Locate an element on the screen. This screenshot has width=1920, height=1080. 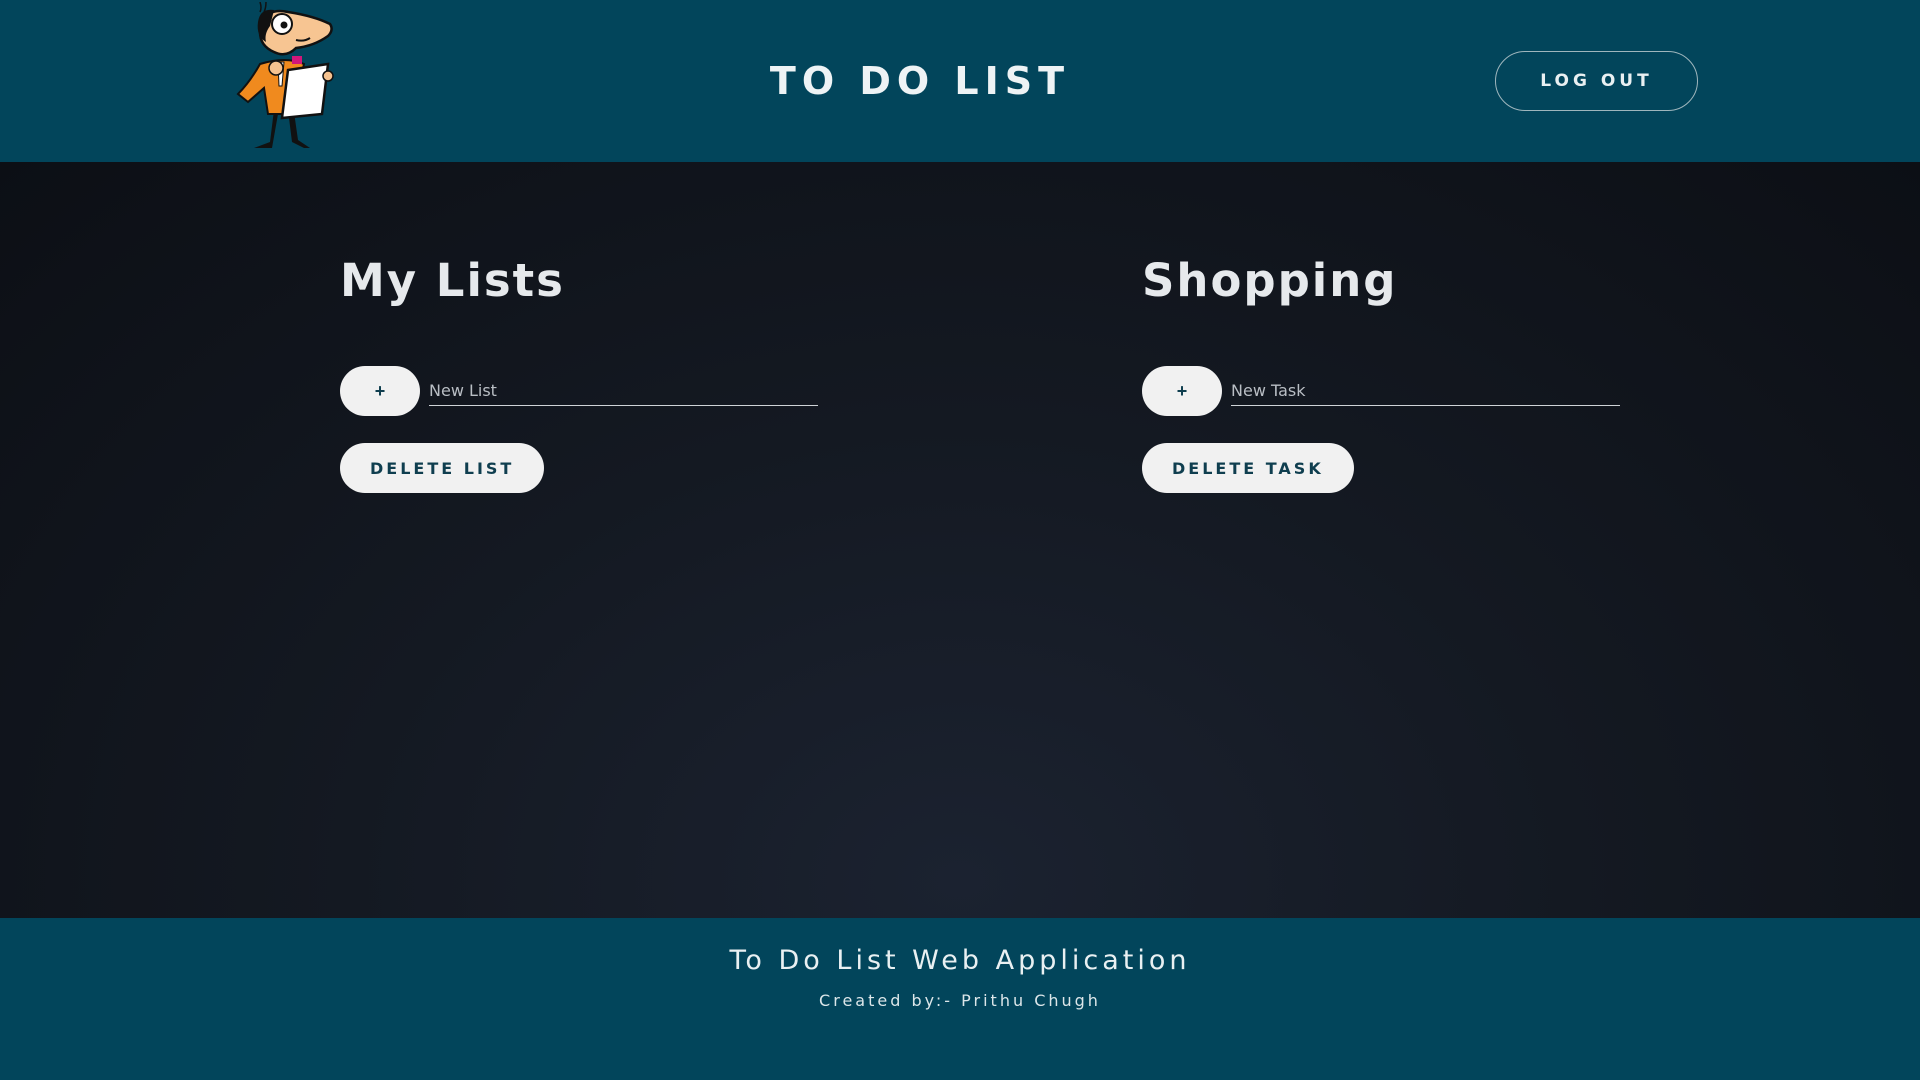
new-list-input is located at coordinates (623, 391).